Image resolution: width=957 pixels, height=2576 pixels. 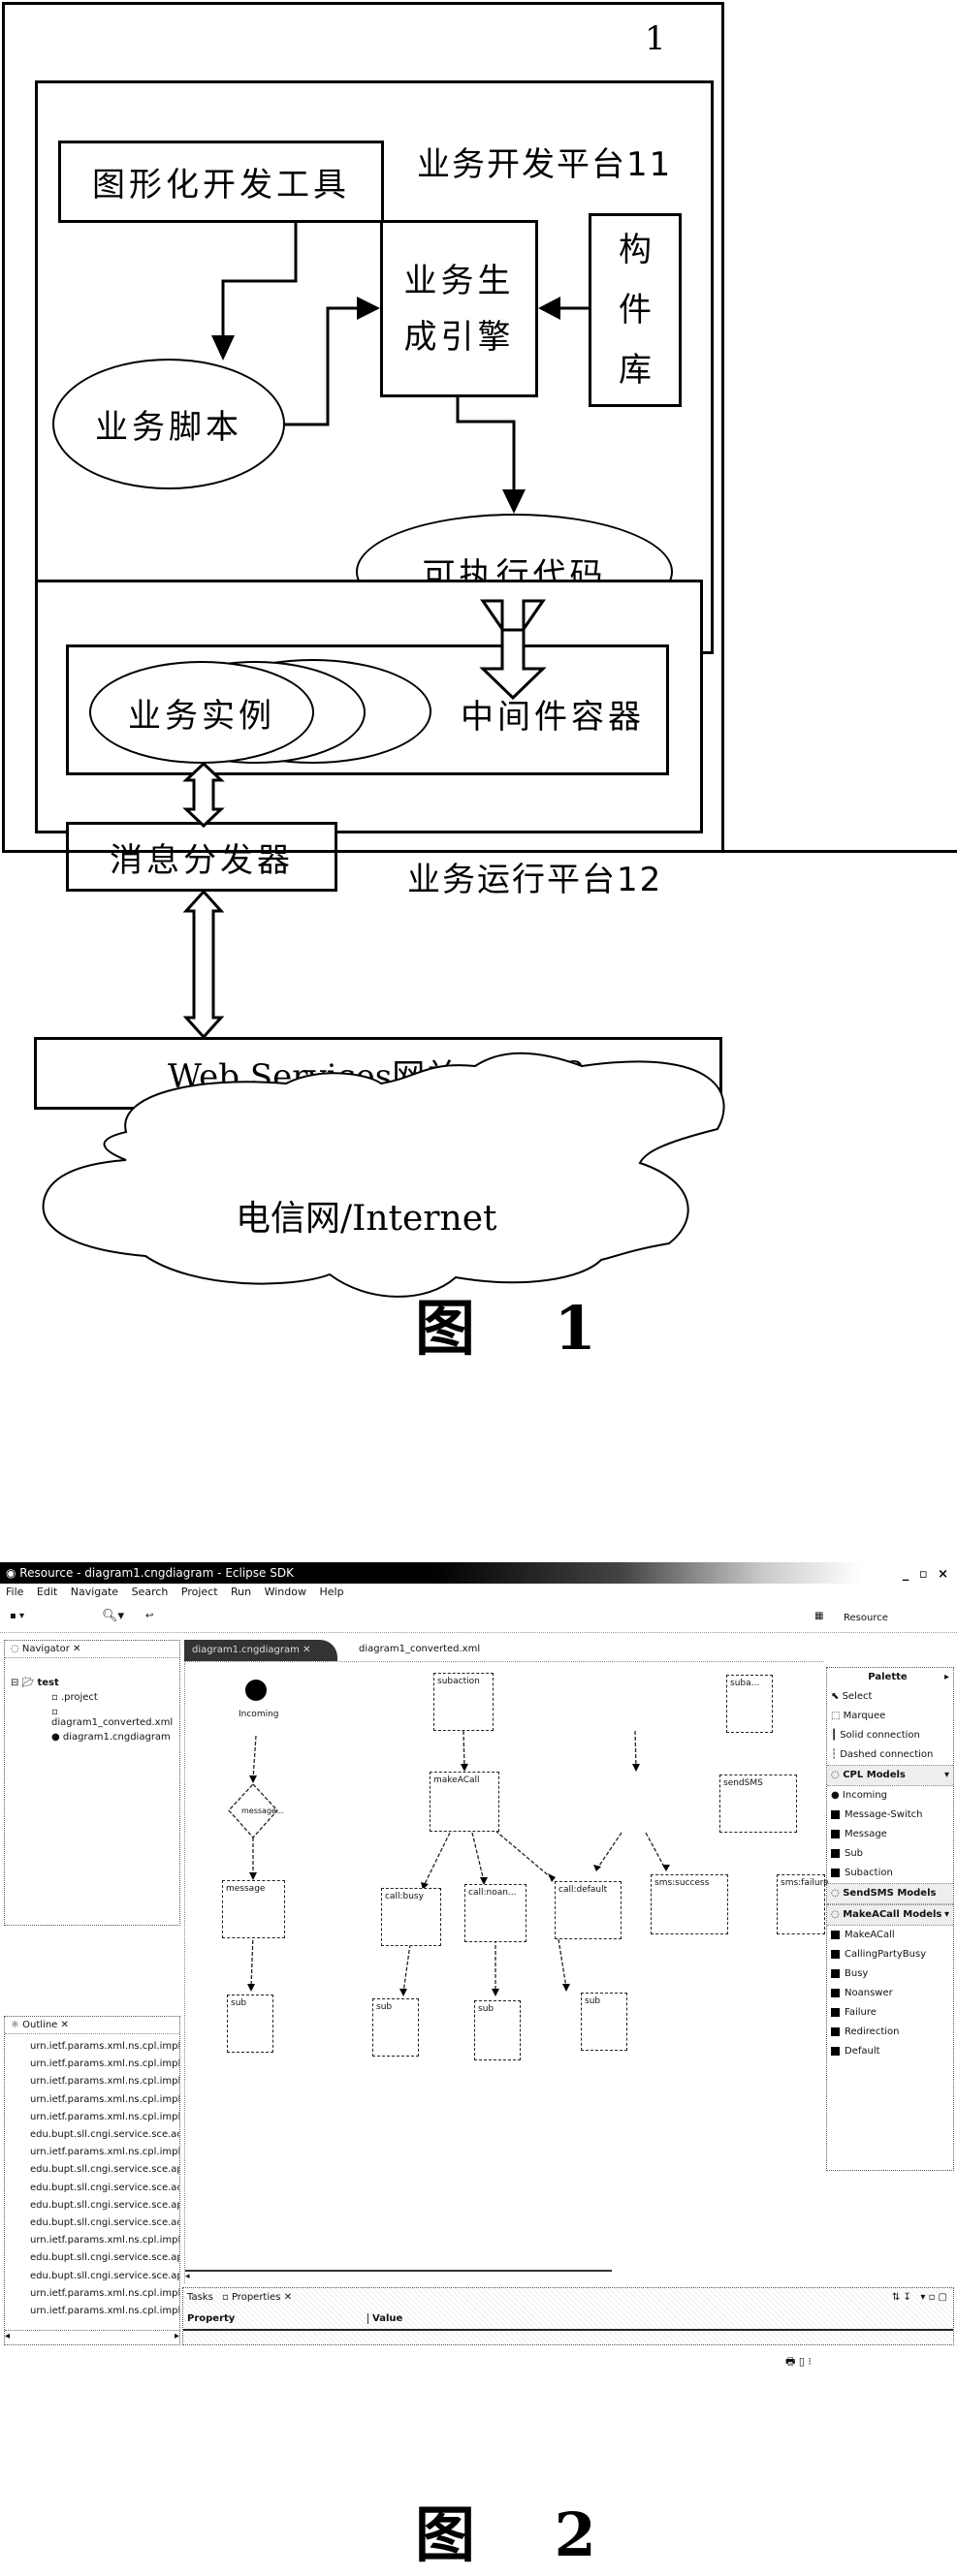 I want to click on node-sms-failure: sms:failure, so click(x=803, y=1904).